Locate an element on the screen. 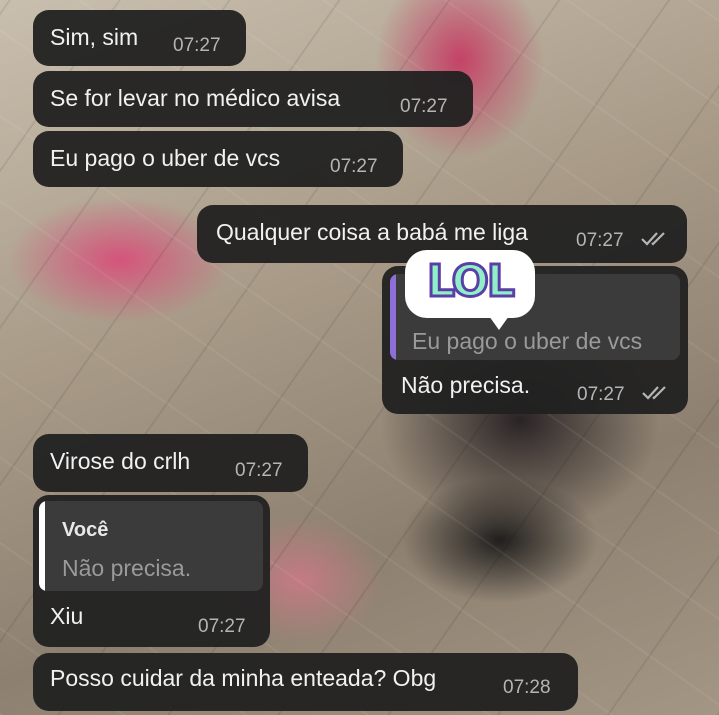 The height and width of the screenshot is (715, 719). message-text: Xiu is located at coordinates (67, 616).